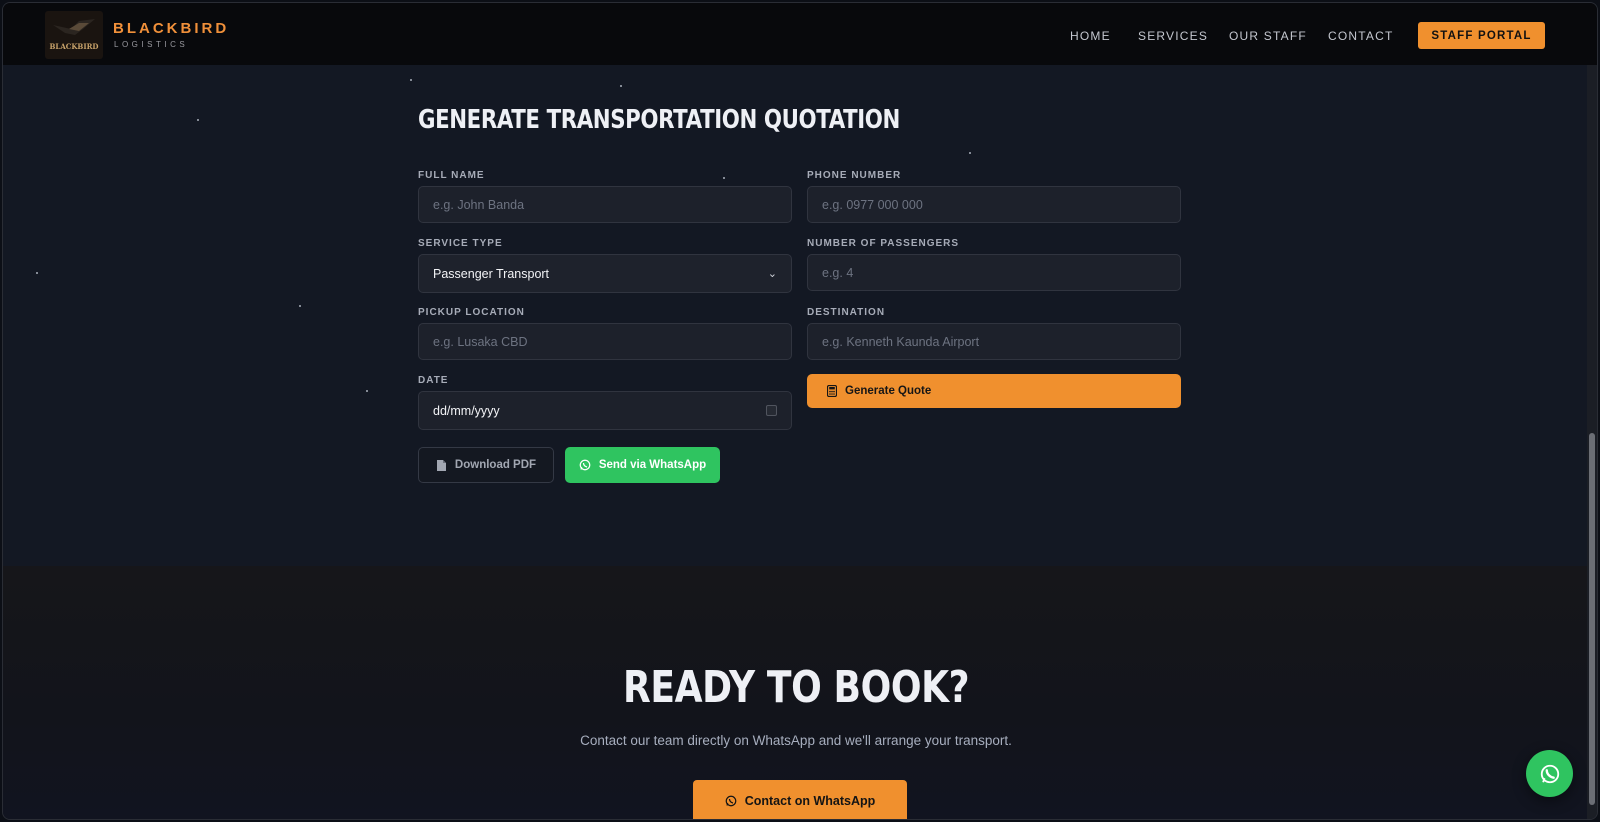 The height and width of the screenshot is (822, 1600). Describe the element at coordinates (771, 410) in the screenshot. I see `calendar-icon` at that location.